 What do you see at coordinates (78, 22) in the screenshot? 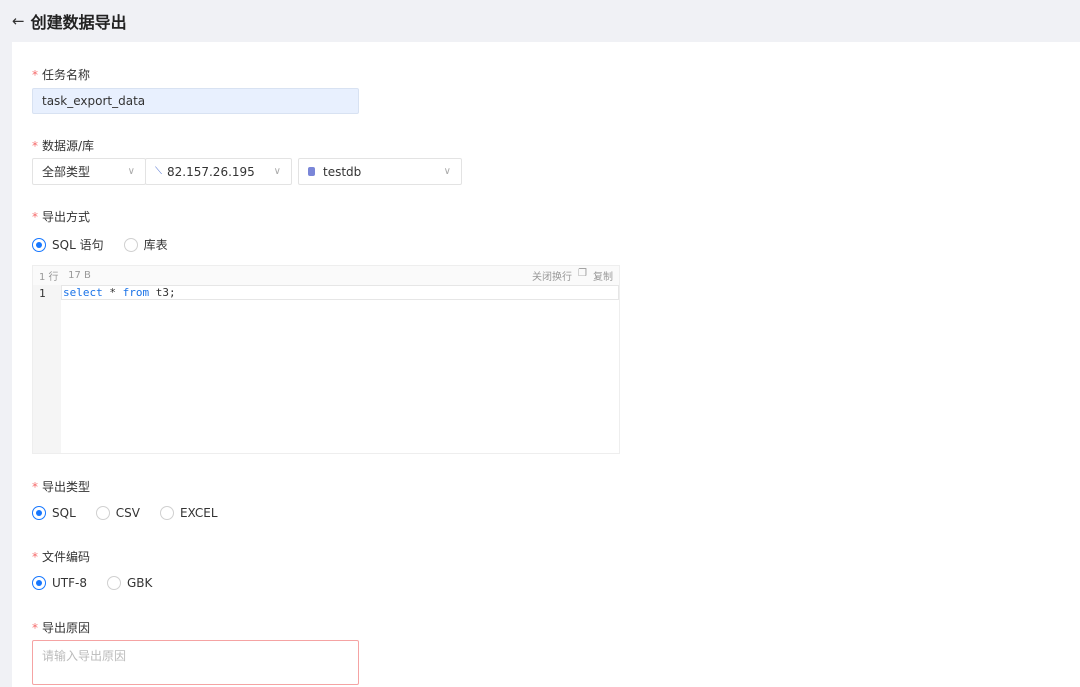
I see `page-title: 创建数据导出` at bounding box center [78, 22].